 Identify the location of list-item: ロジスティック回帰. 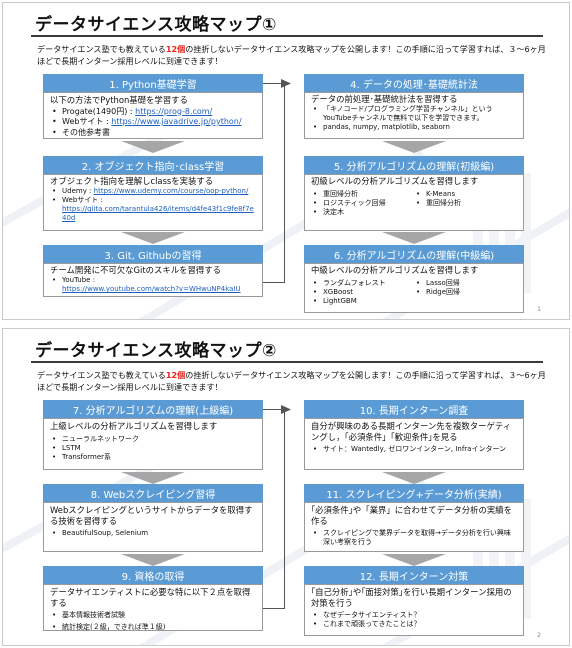
(362, 203).